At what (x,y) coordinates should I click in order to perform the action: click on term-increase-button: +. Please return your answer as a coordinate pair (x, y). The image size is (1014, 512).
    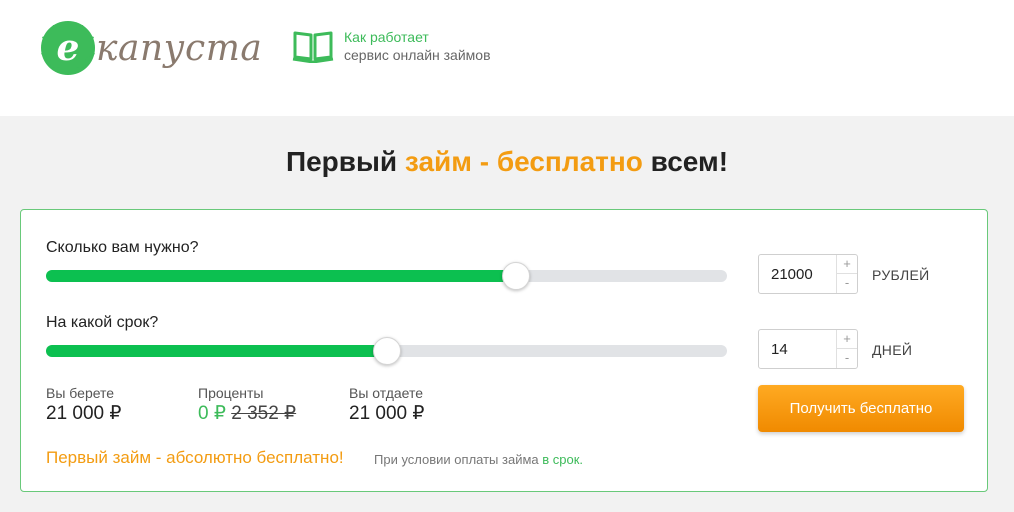
    Looking at the image, I should click on (847, 339).